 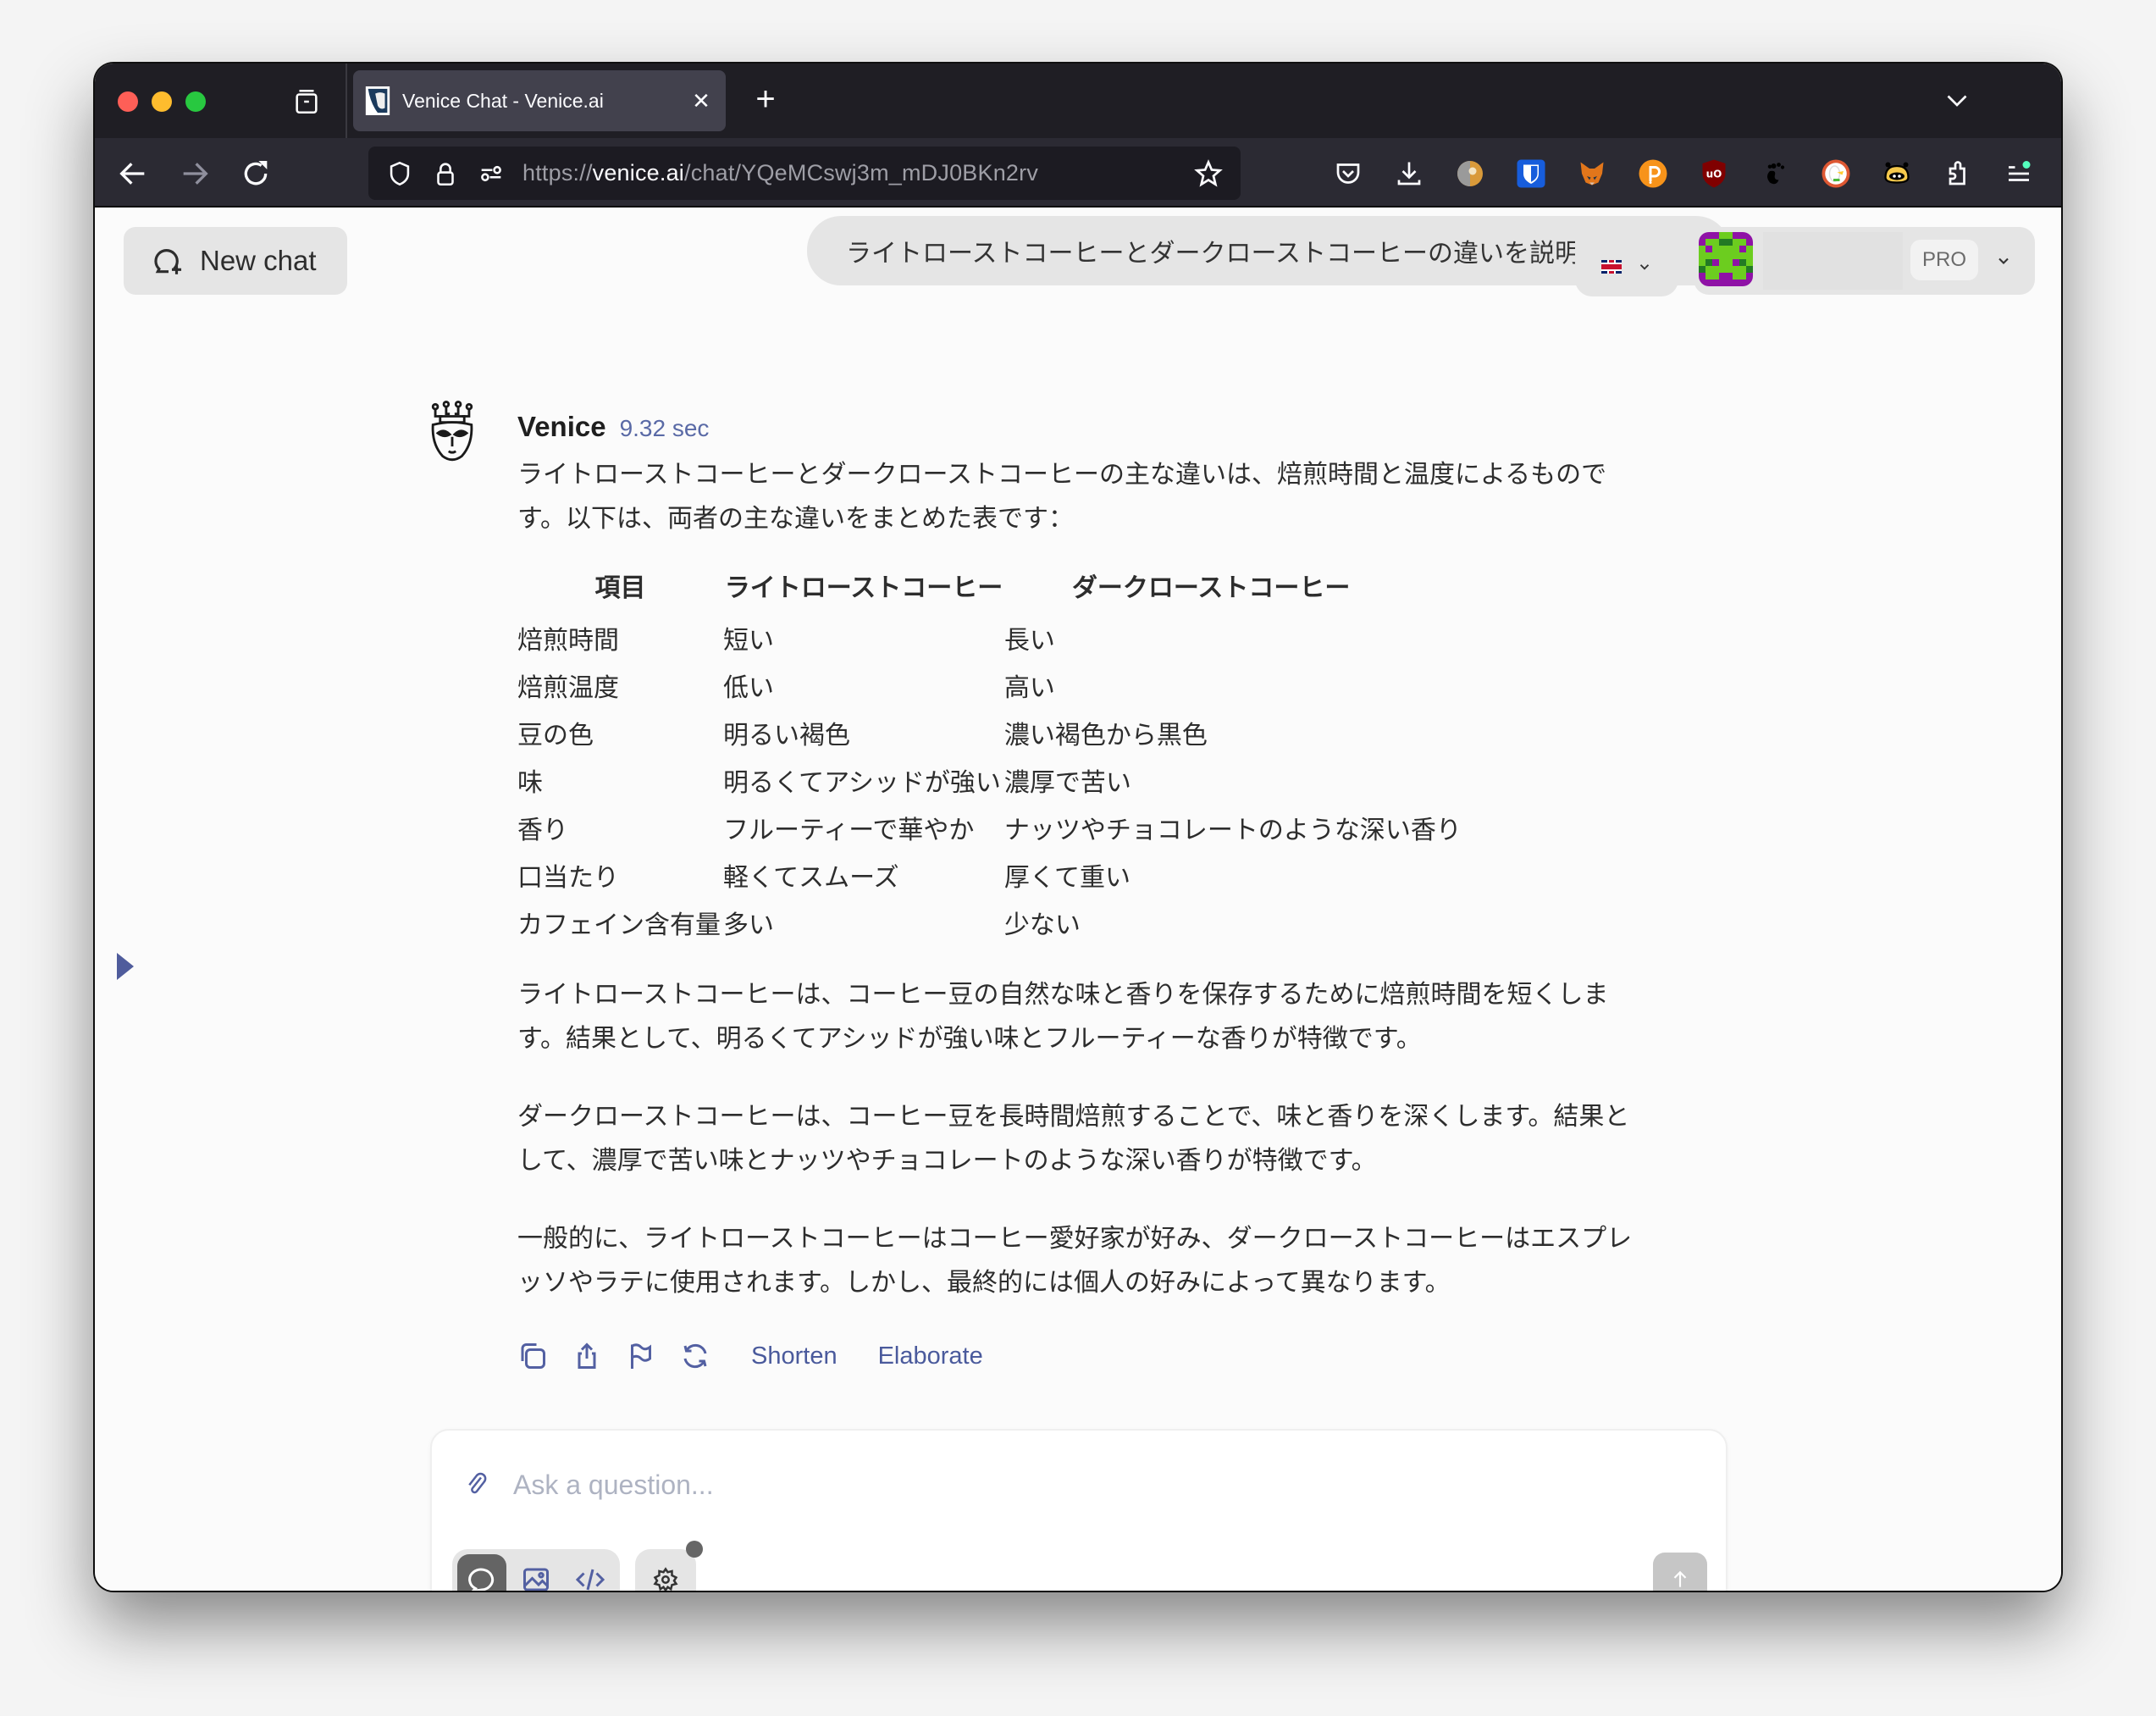 What do you see at coordinates (991, 878) in the screenshot?
I see `table-row: 口当たり 軽くてスムーズ 厚くて重い` at bounding box center [991, 878].